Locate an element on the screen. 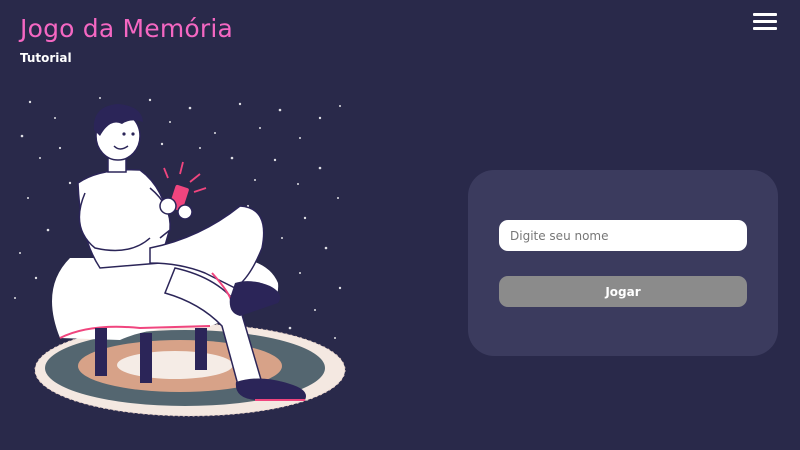 Image resolution: width=800 pixels, height=450 pixels. play-button: Jogar is located at coordinates (623, 291).